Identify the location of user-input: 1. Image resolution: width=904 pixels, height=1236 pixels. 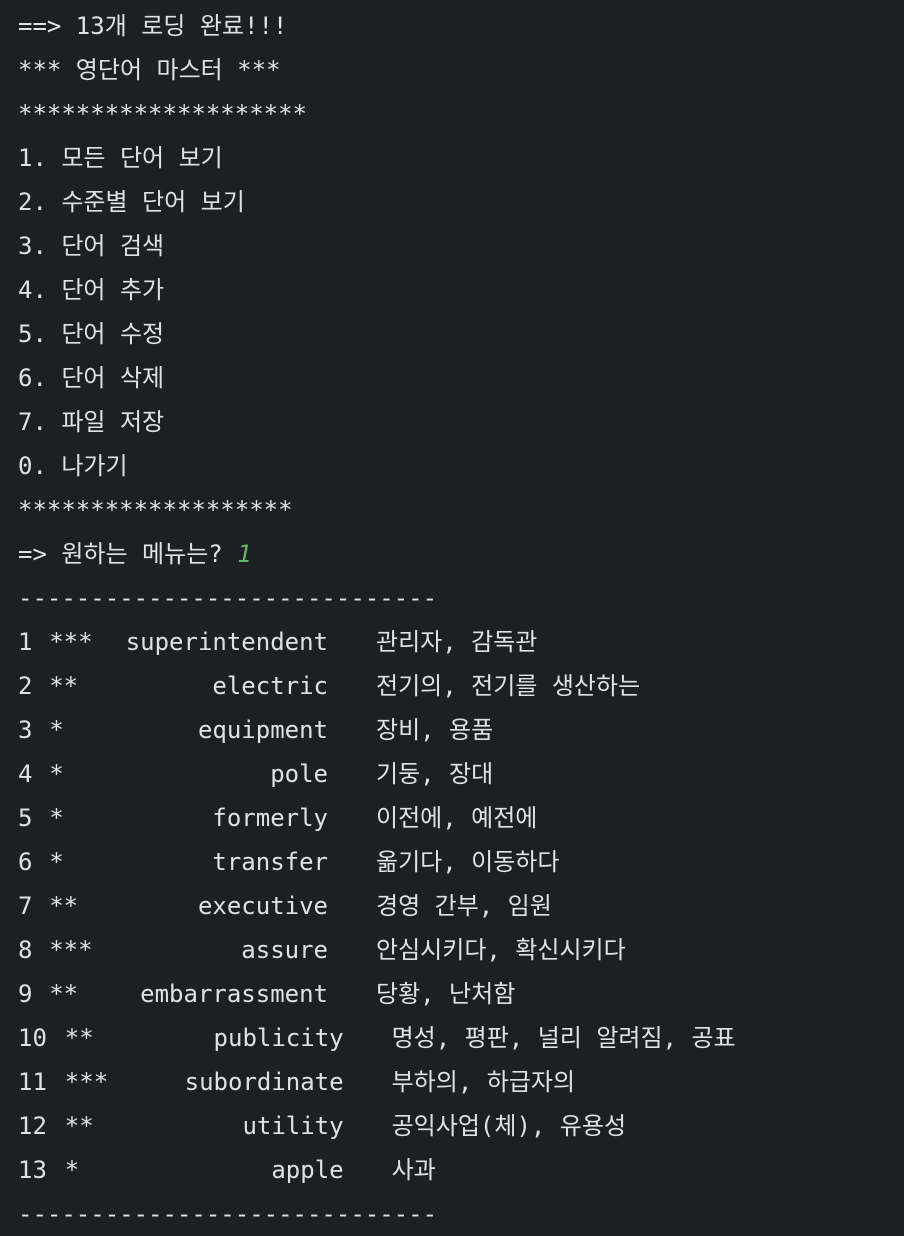
(244, 554).